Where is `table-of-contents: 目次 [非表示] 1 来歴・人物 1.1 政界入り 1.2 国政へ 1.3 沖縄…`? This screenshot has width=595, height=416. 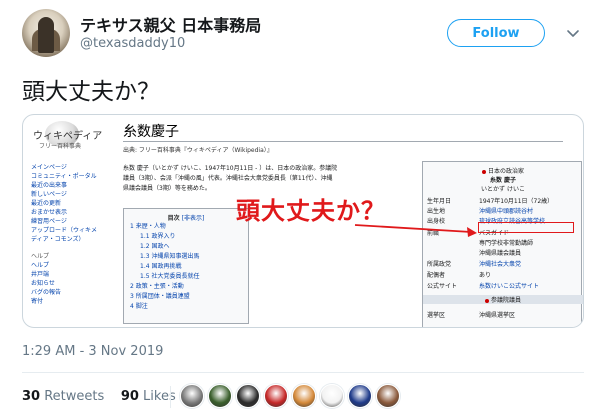
table-of-contents: 目次 [非表示] 1 来歴・人物 1.1 政界入り 1.2 国政へ 1.3 沖縄… is located at coordinates (186, 266).